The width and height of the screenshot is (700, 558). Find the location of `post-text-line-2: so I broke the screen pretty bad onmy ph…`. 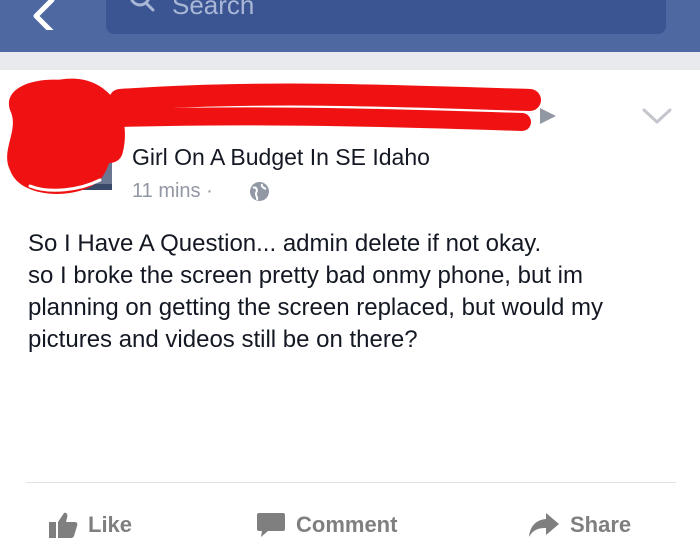

post-text-line-2: so I broke the screen pretty bad onmy ph… is located at coordinates (316, 307).